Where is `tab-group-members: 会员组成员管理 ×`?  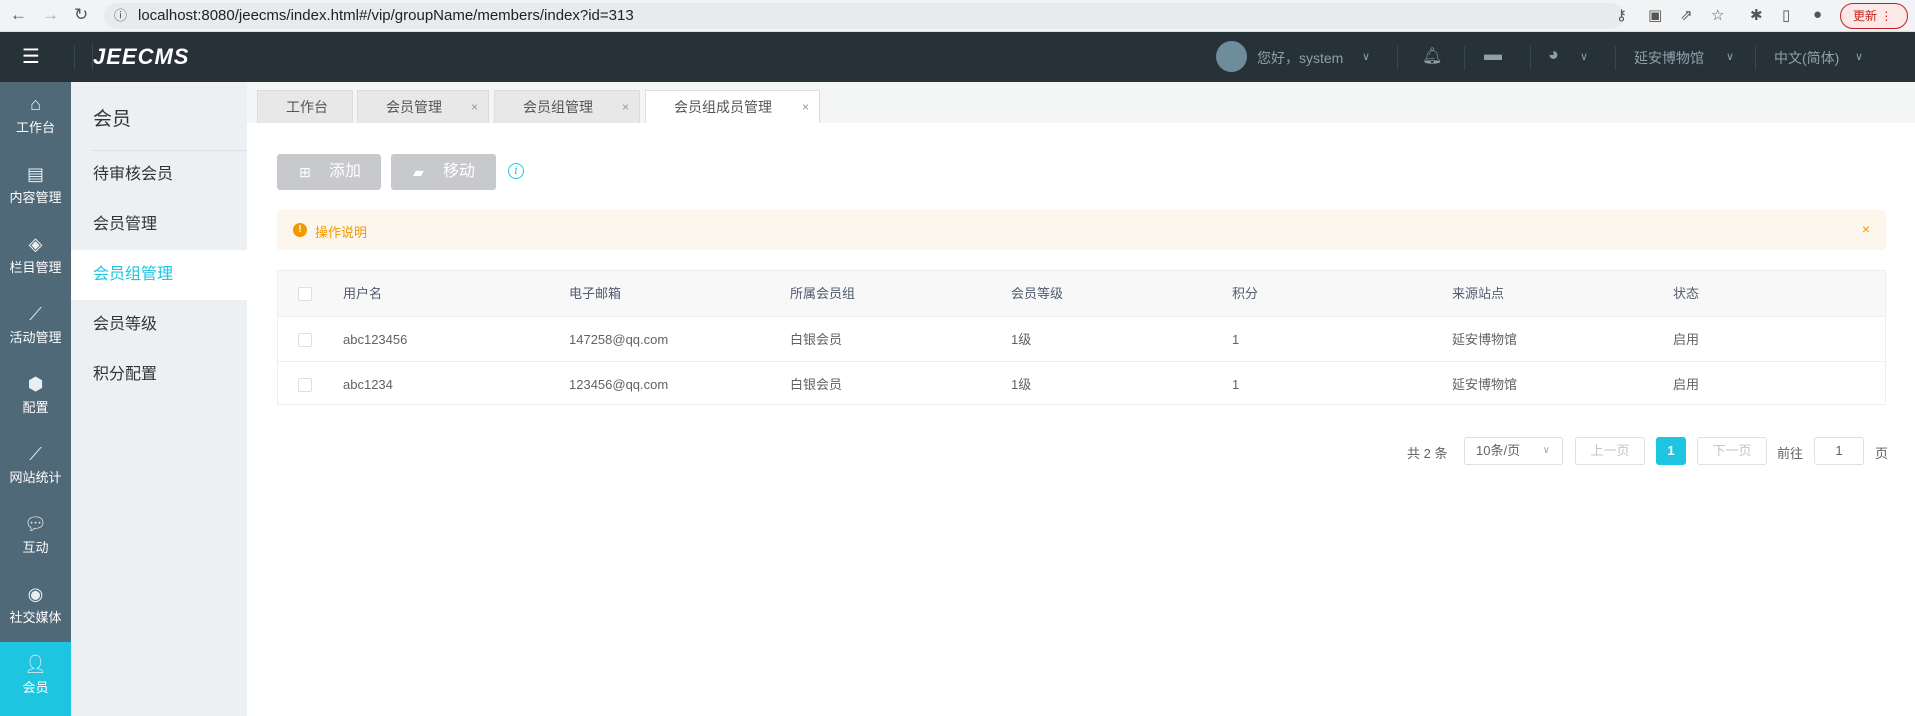 tab-group-members: 会员组成员管理 × is located at coordinates (732, 106).